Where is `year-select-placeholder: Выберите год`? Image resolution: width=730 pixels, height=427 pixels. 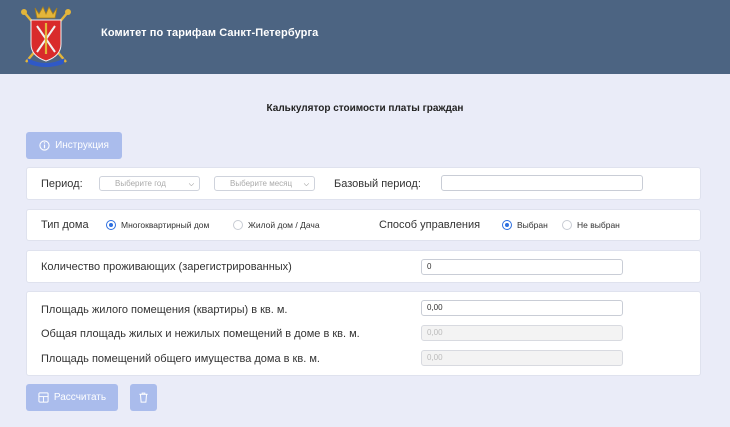 year-select-placeholder: Выберите год is located at coordinates (140, 183).